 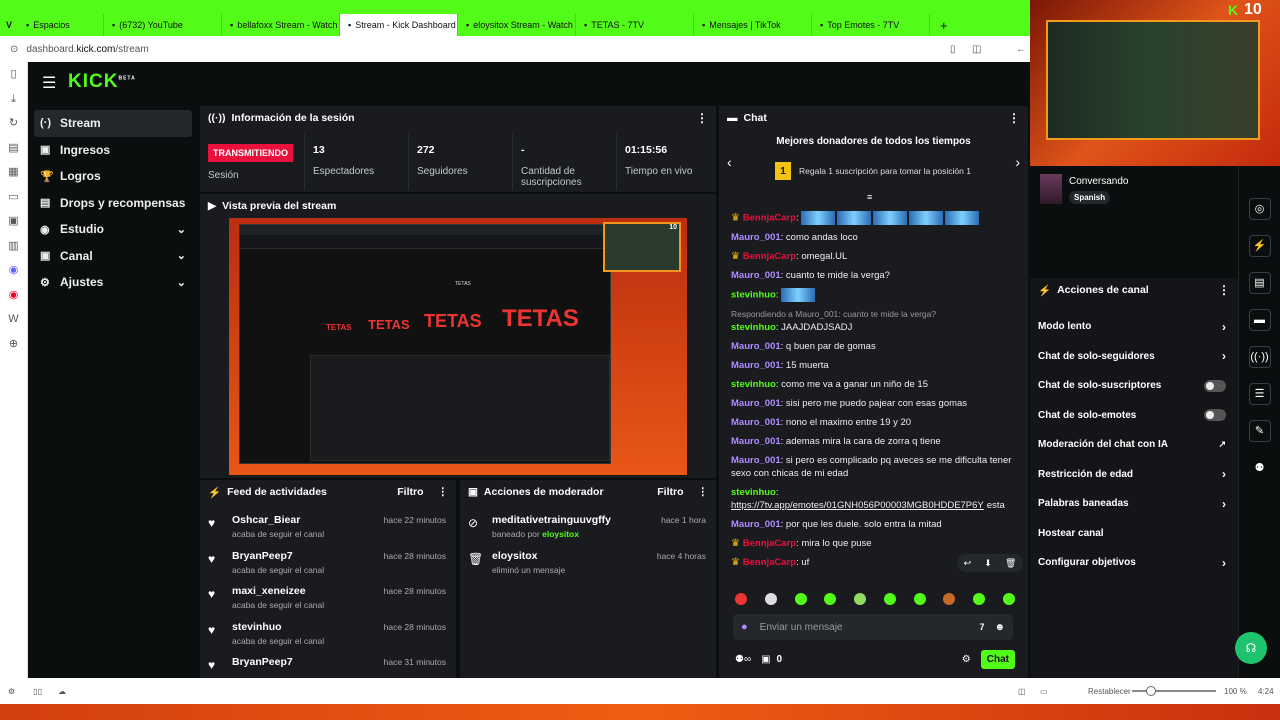 I want to click on sidebar-toggle-icon: ◫, so click(x=976, y=49).